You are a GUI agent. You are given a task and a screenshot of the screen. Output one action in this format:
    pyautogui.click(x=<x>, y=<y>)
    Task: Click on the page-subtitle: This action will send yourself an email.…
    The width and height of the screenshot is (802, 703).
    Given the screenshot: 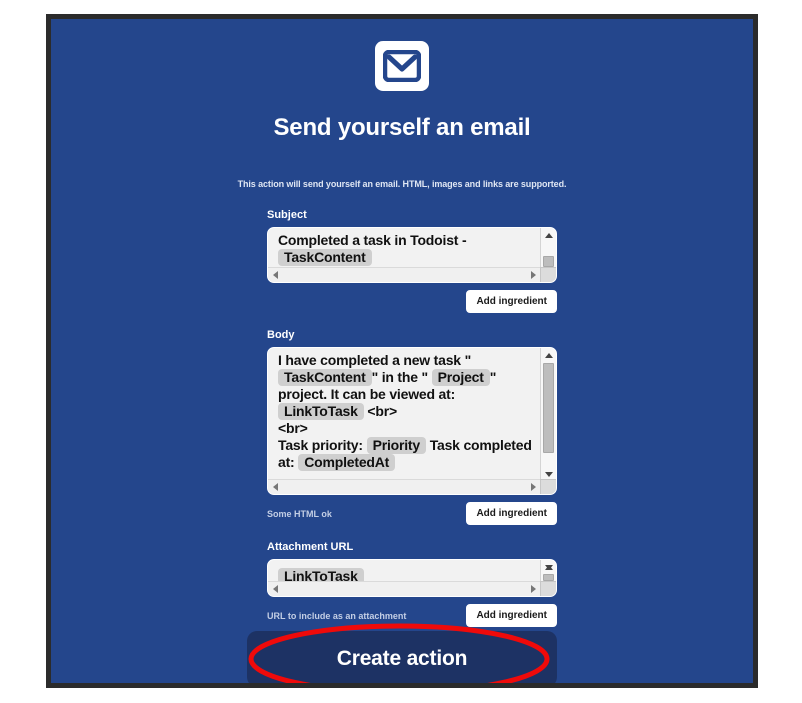 What is the action you would take?
    pyautogui.click(x=402, y=184)
    